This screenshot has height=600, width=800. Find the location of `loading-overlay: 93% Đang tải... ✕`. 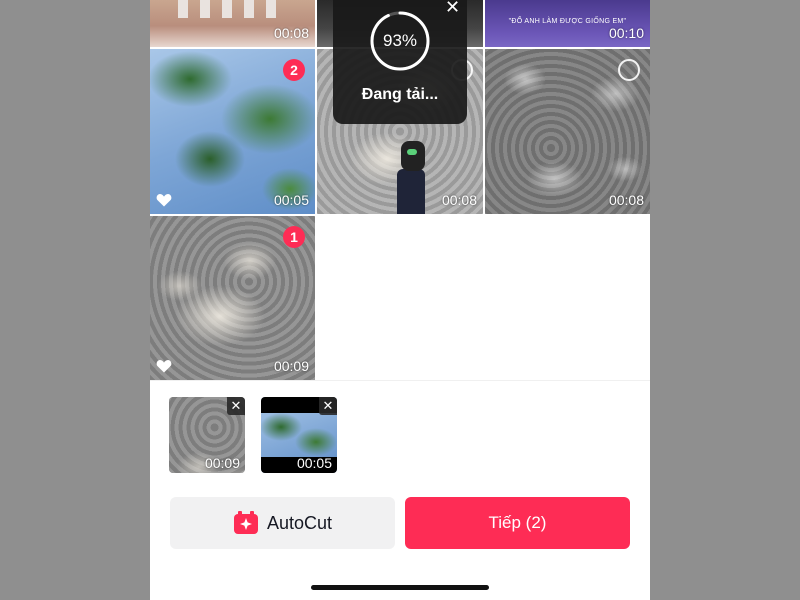

loading-overlay: 93% Đang tải... ✕ is located at coordinates (400, 62).